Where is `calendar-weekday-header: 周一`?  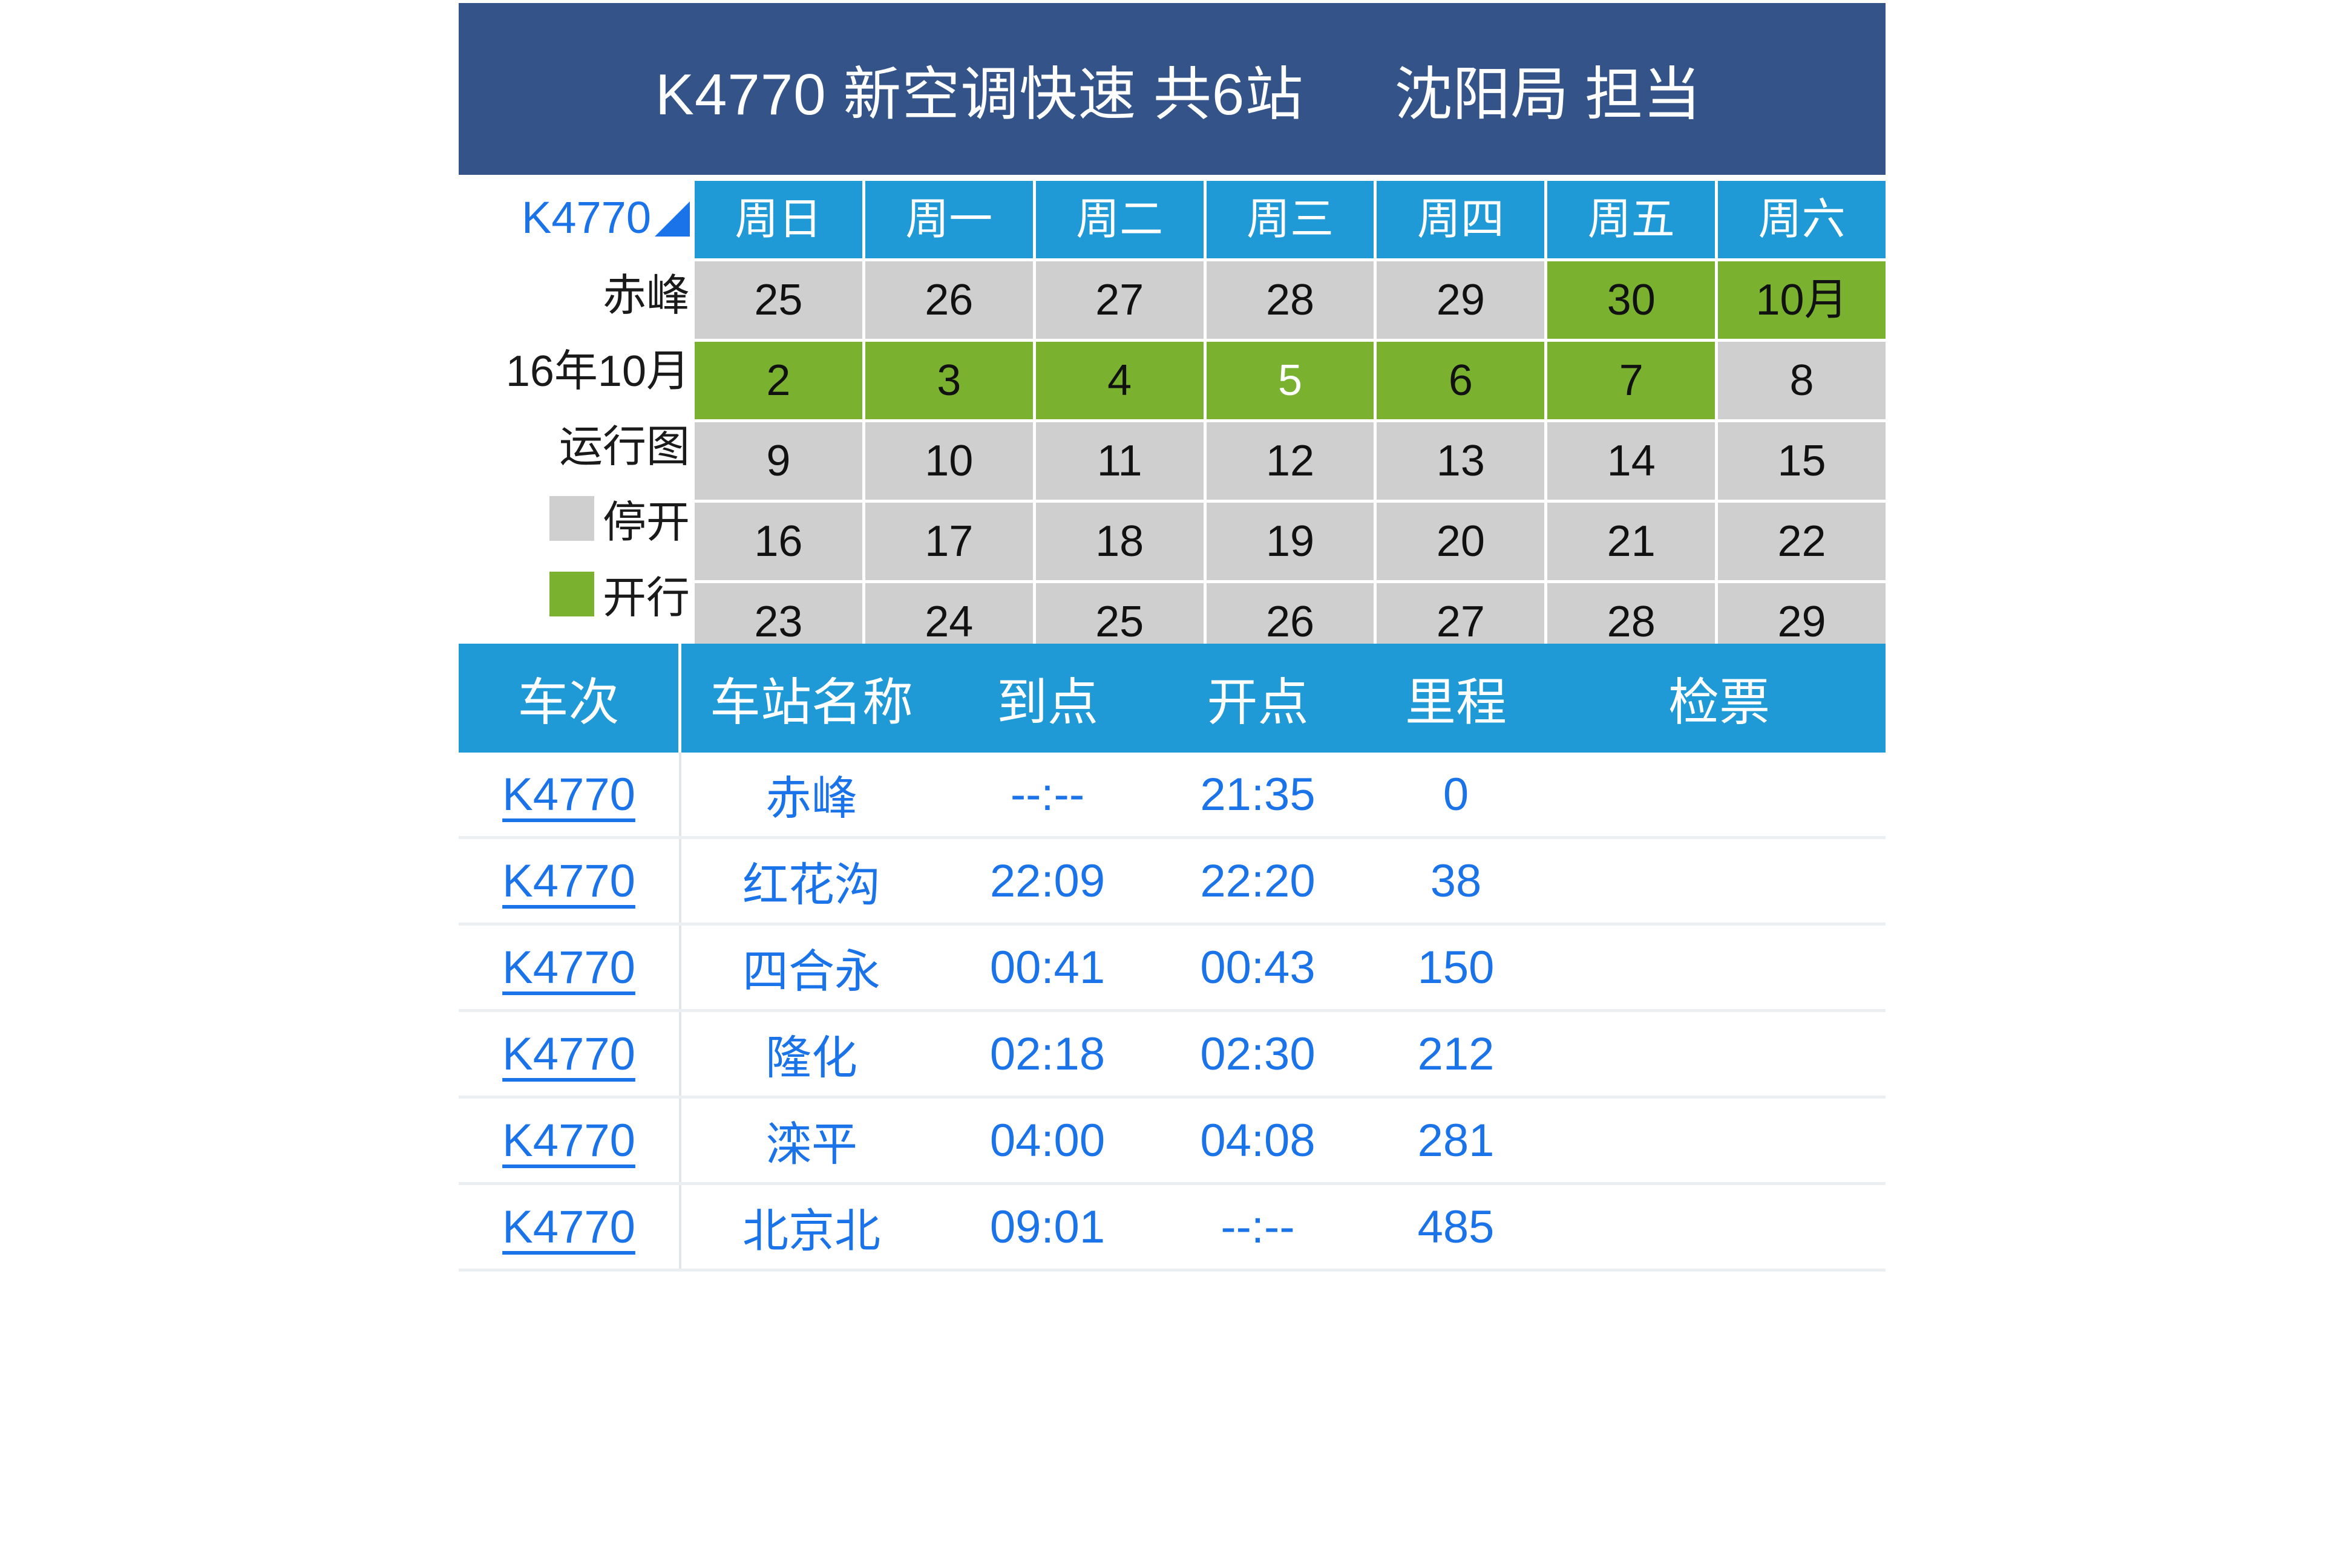
calendar-weekday-header: 周一 is located at coordinates (949, 220).